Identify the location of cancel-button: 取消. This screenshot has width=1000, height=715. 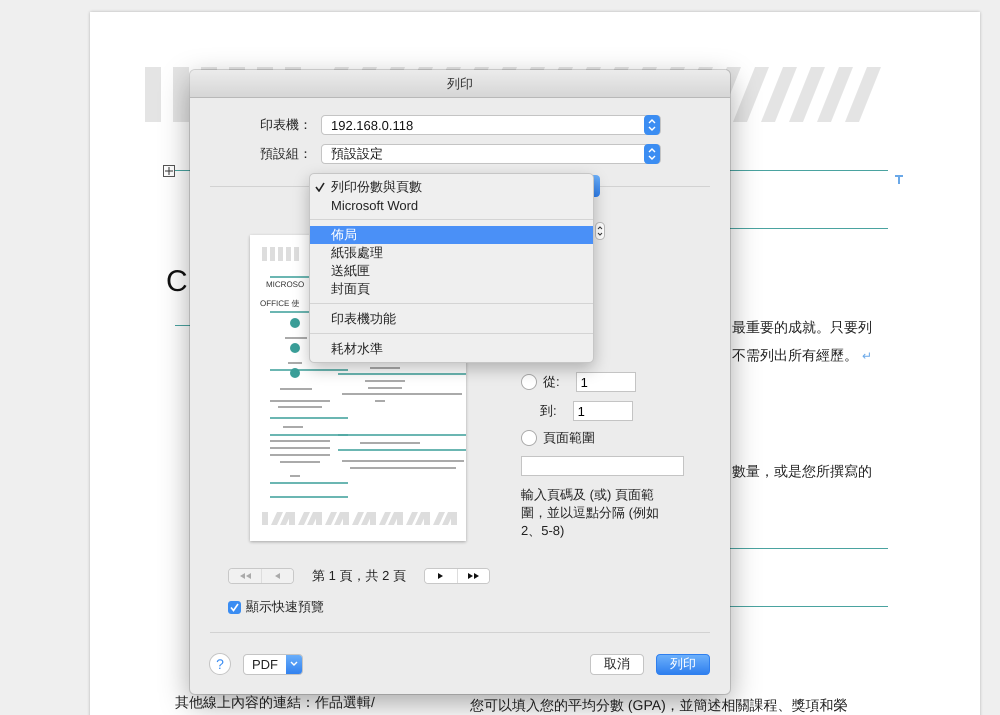
(617, 664).